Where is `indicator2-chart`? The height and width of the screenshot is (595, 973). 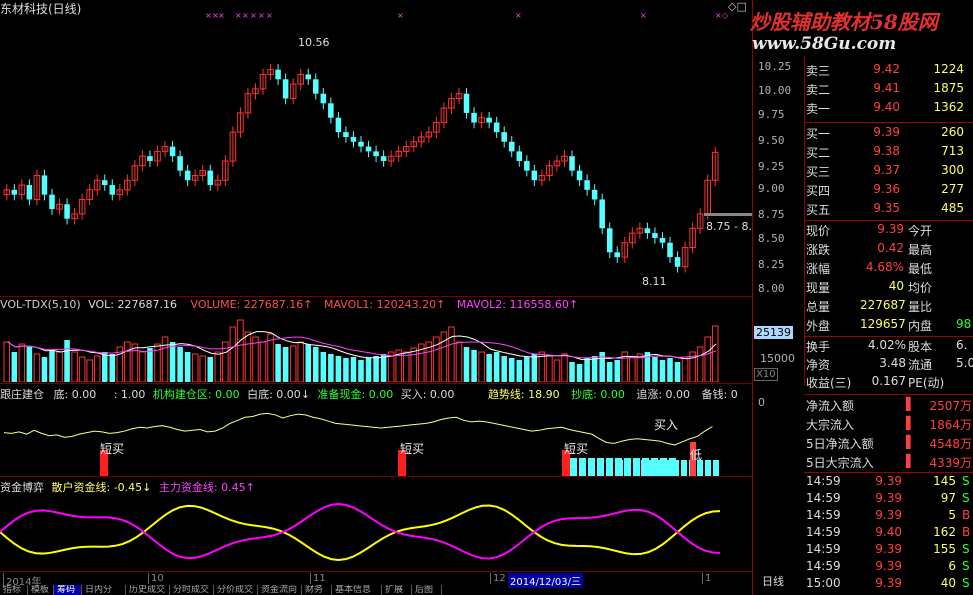 indicator2-chart is located at coordinates (376, 531).